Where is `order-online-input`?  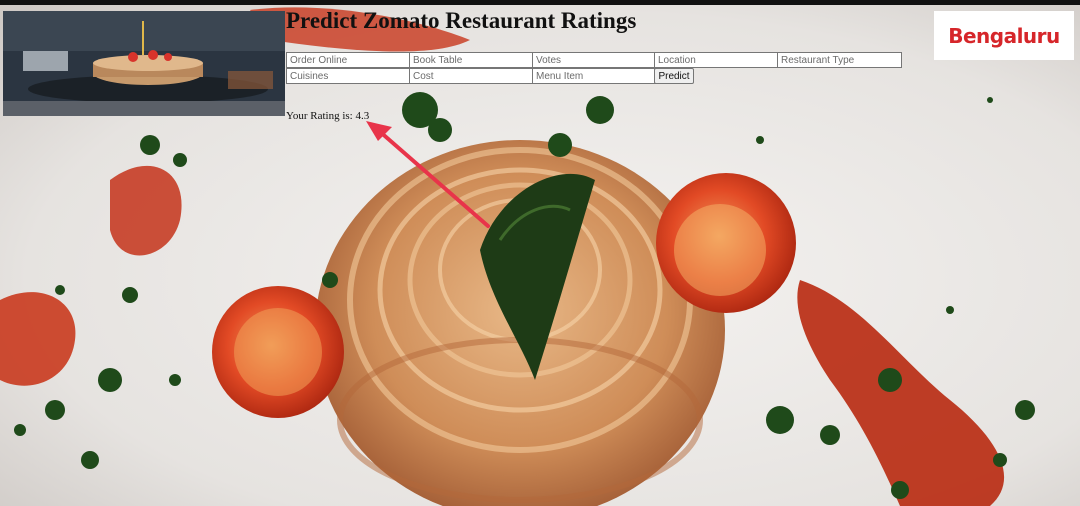 order-online-input is located at coordinates (348, 60).